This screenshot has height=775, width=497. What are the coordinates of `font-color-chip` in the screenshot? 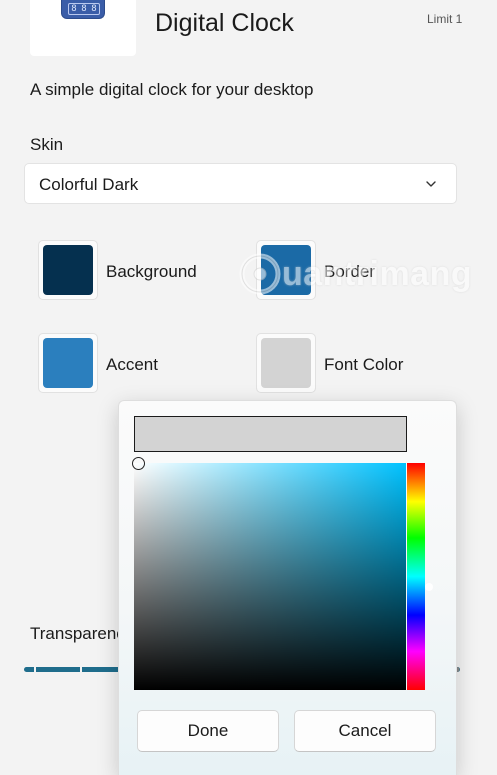 It's located at (286, 363).